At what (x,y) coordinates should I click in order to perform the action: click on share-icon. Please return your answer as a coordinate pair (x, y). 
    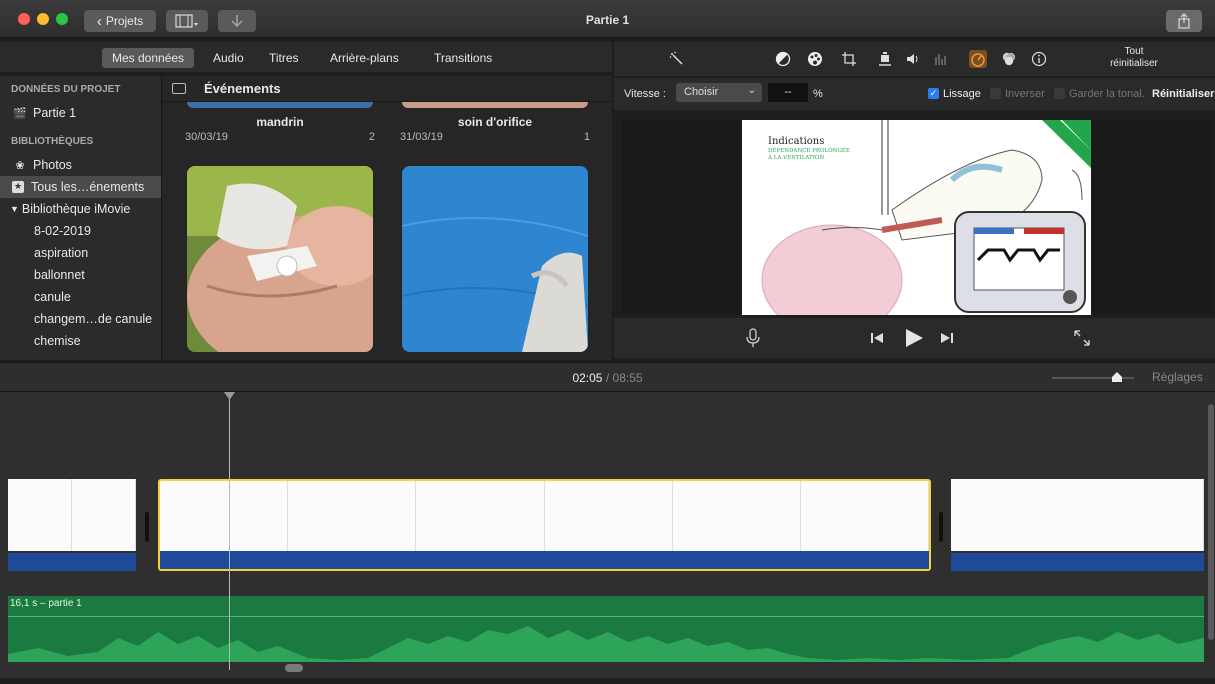
    Looking at the image, I should click on (1184, 21).